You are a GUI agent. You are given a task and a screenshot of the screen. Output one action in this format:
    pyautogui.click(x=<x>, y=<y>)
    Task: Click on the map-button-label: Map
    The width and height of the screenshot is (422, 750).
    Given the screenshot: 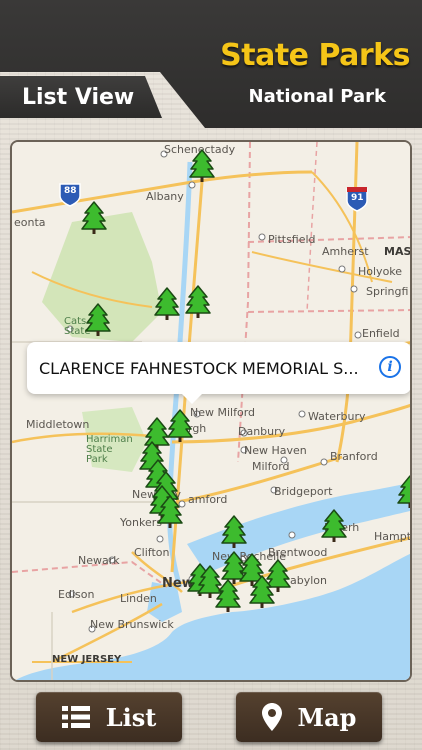 What is the action you would take?
    pyautogui.click(x=327, y=717)
    